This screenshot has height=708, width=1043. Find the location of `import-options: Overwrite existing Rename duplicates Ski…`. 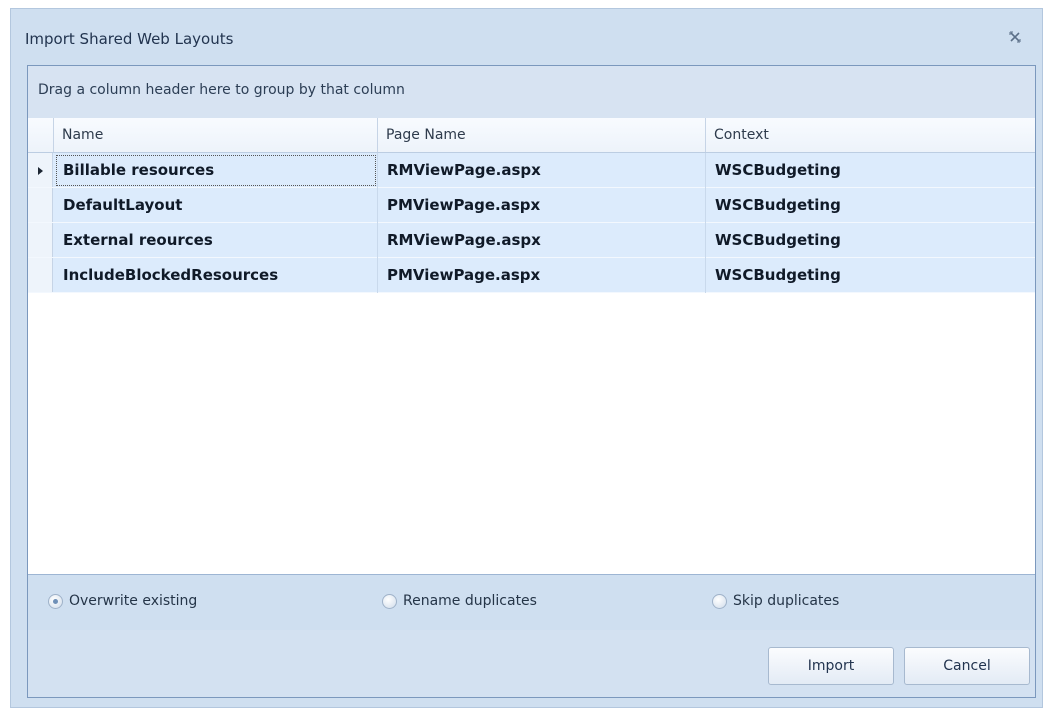

import-options: Overwrite existing Rename duplicates Ski… is located at coordinates (531, 603).